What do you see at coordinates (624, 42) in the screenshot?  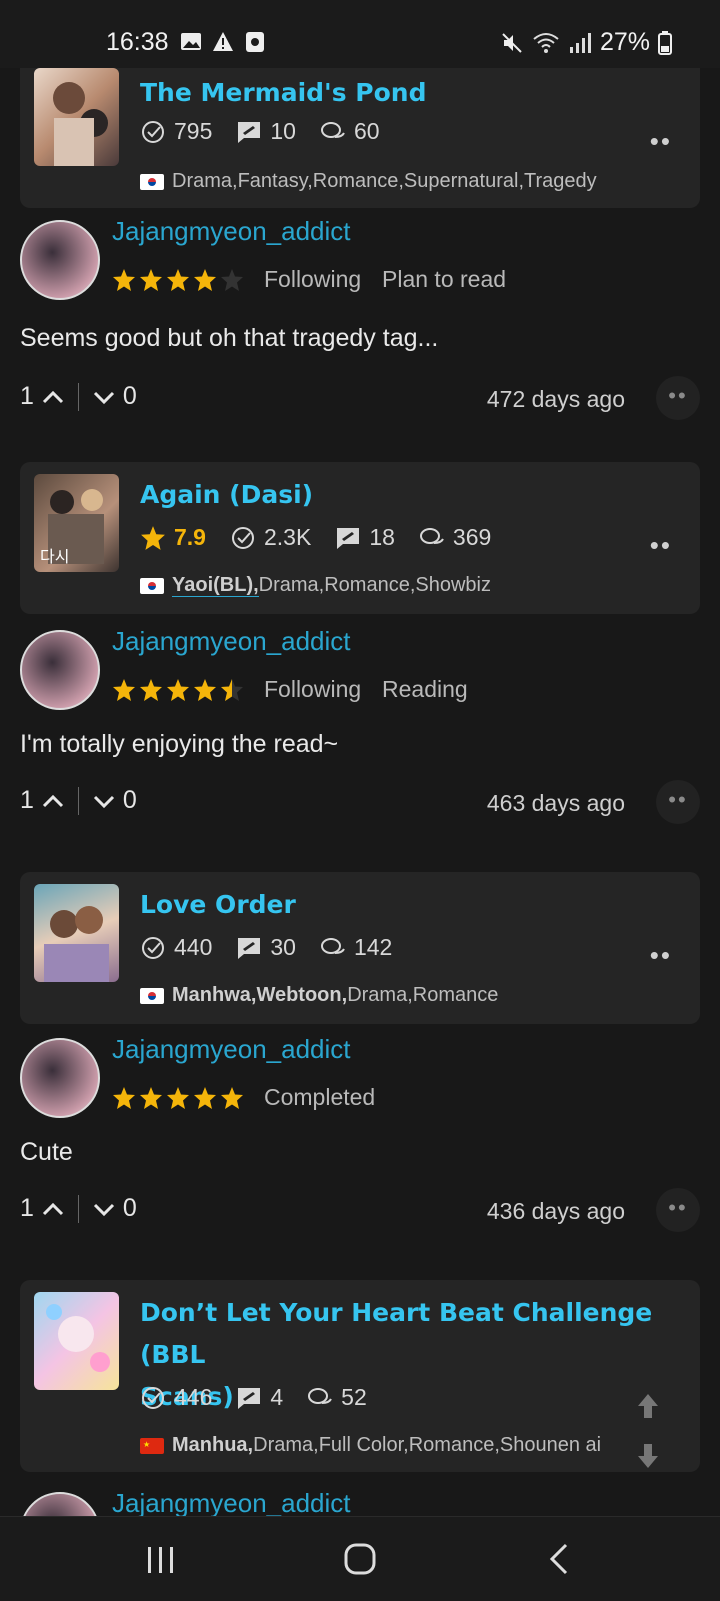 I see `battery-percent: 27%` at bounding box center [624, 42].